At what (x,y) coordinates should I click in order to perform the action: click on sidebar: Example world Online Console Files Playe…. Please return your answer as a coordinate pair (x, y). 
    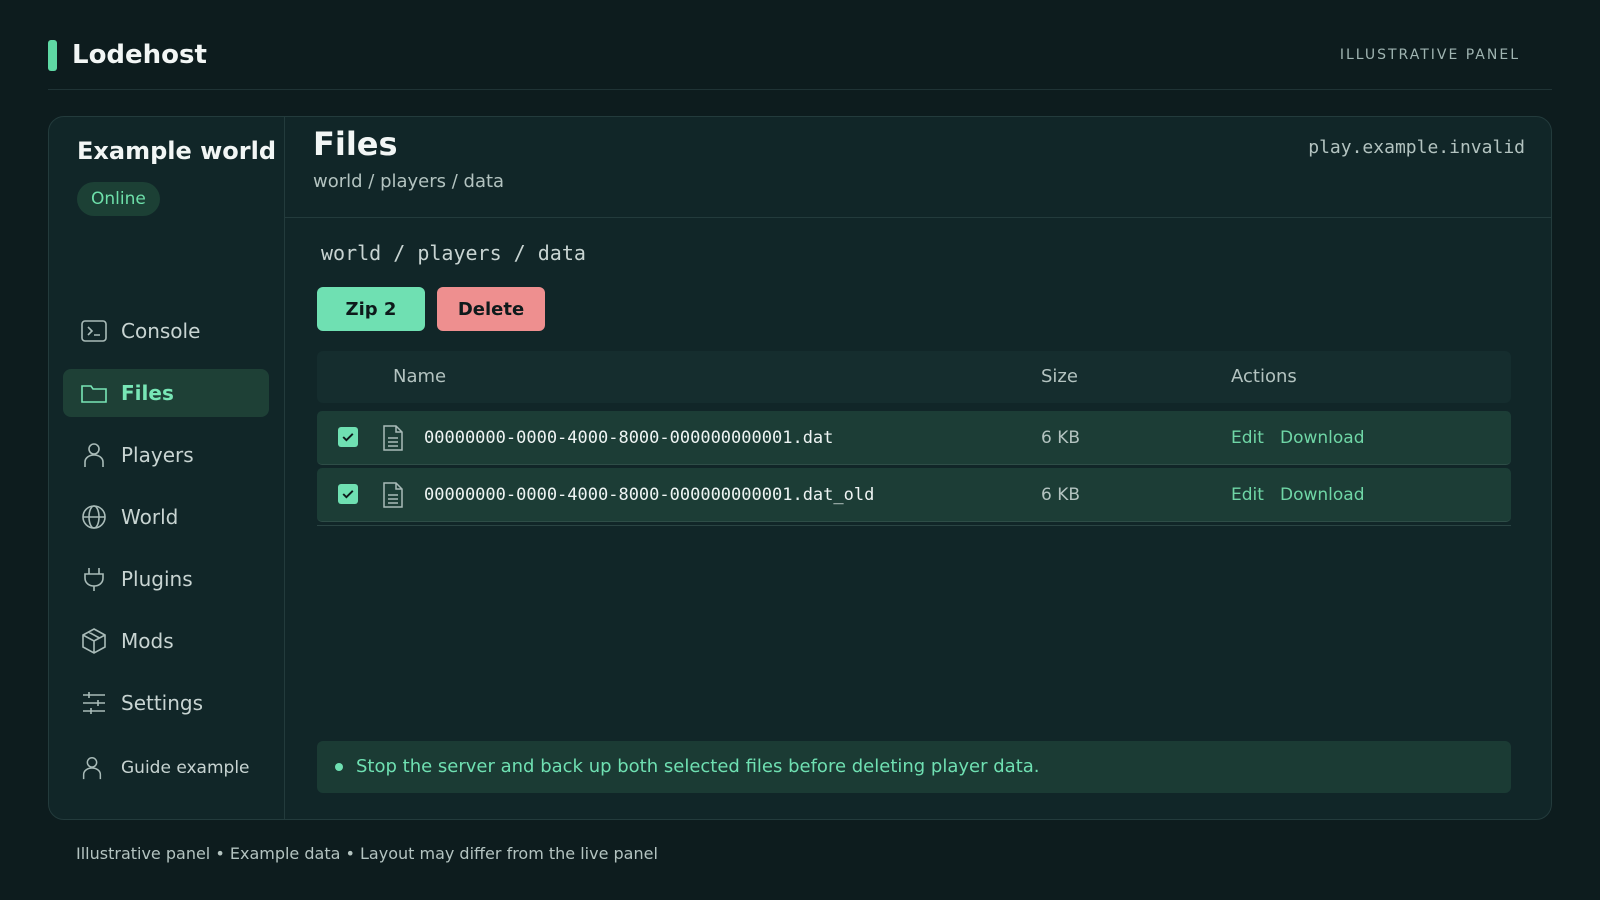
    Looking at the image, I should click on (167, 468).